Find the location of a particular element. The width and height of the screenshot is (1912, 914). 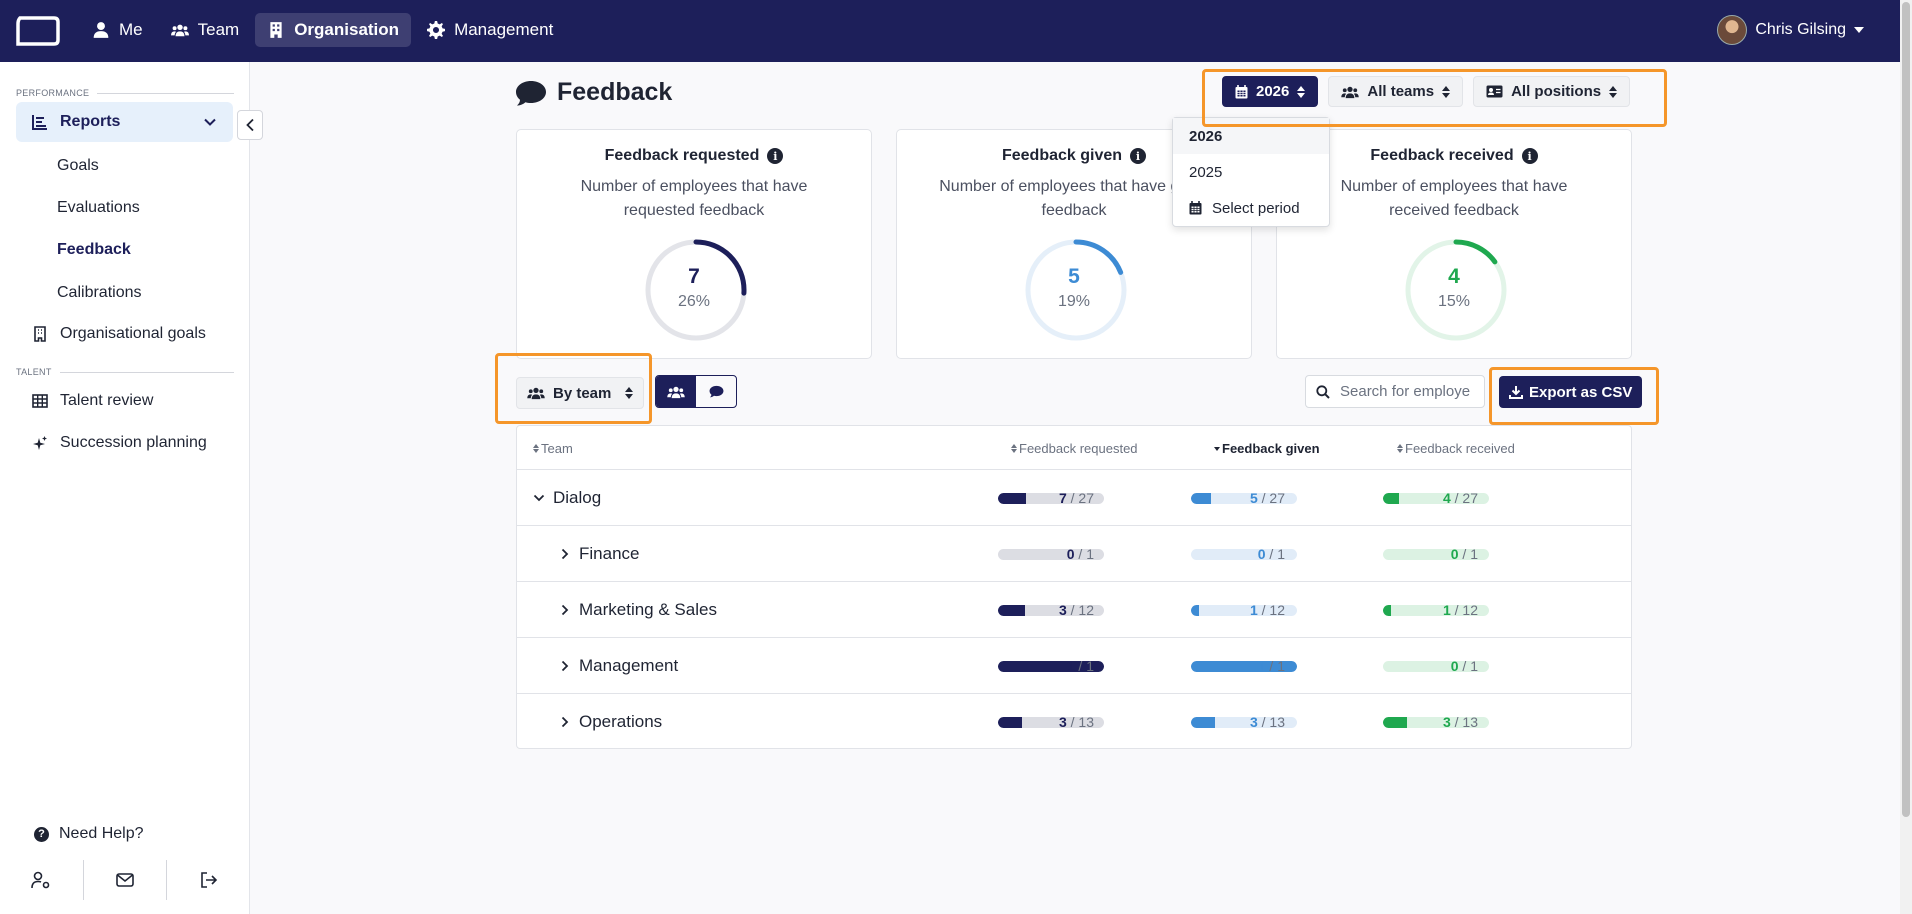

card-title-text: Feedback requested is located at coordinates (682, 155).